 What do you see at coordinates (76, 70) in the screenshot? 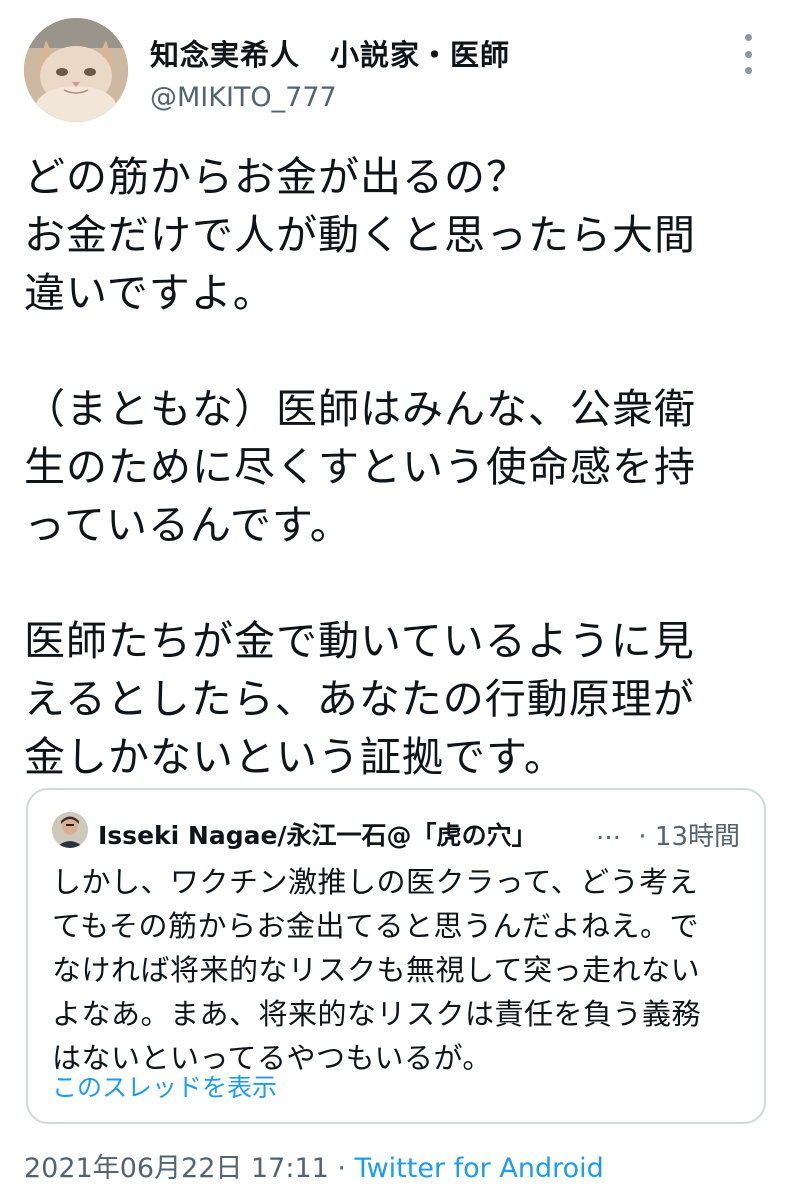
I see `cat-avatar-icon` at bounding box center [76, 70].